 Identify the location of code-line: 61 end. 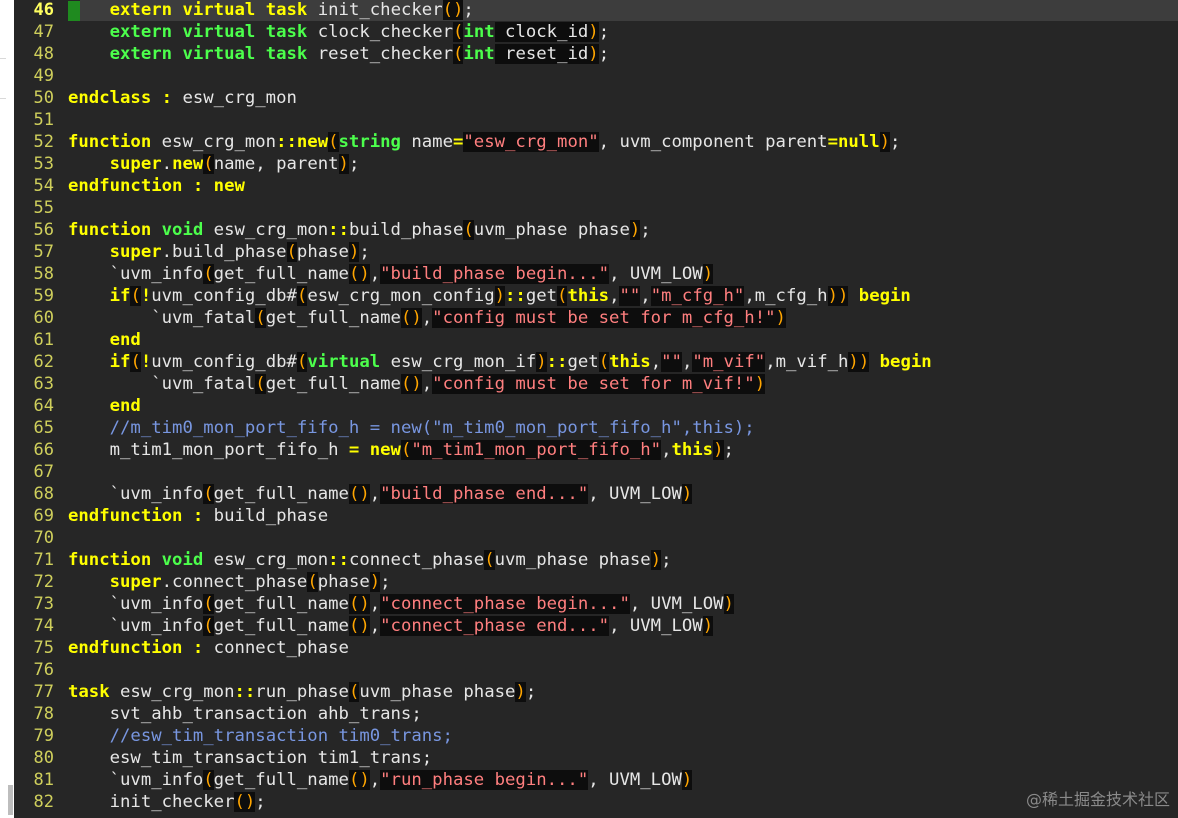
(596, 340).